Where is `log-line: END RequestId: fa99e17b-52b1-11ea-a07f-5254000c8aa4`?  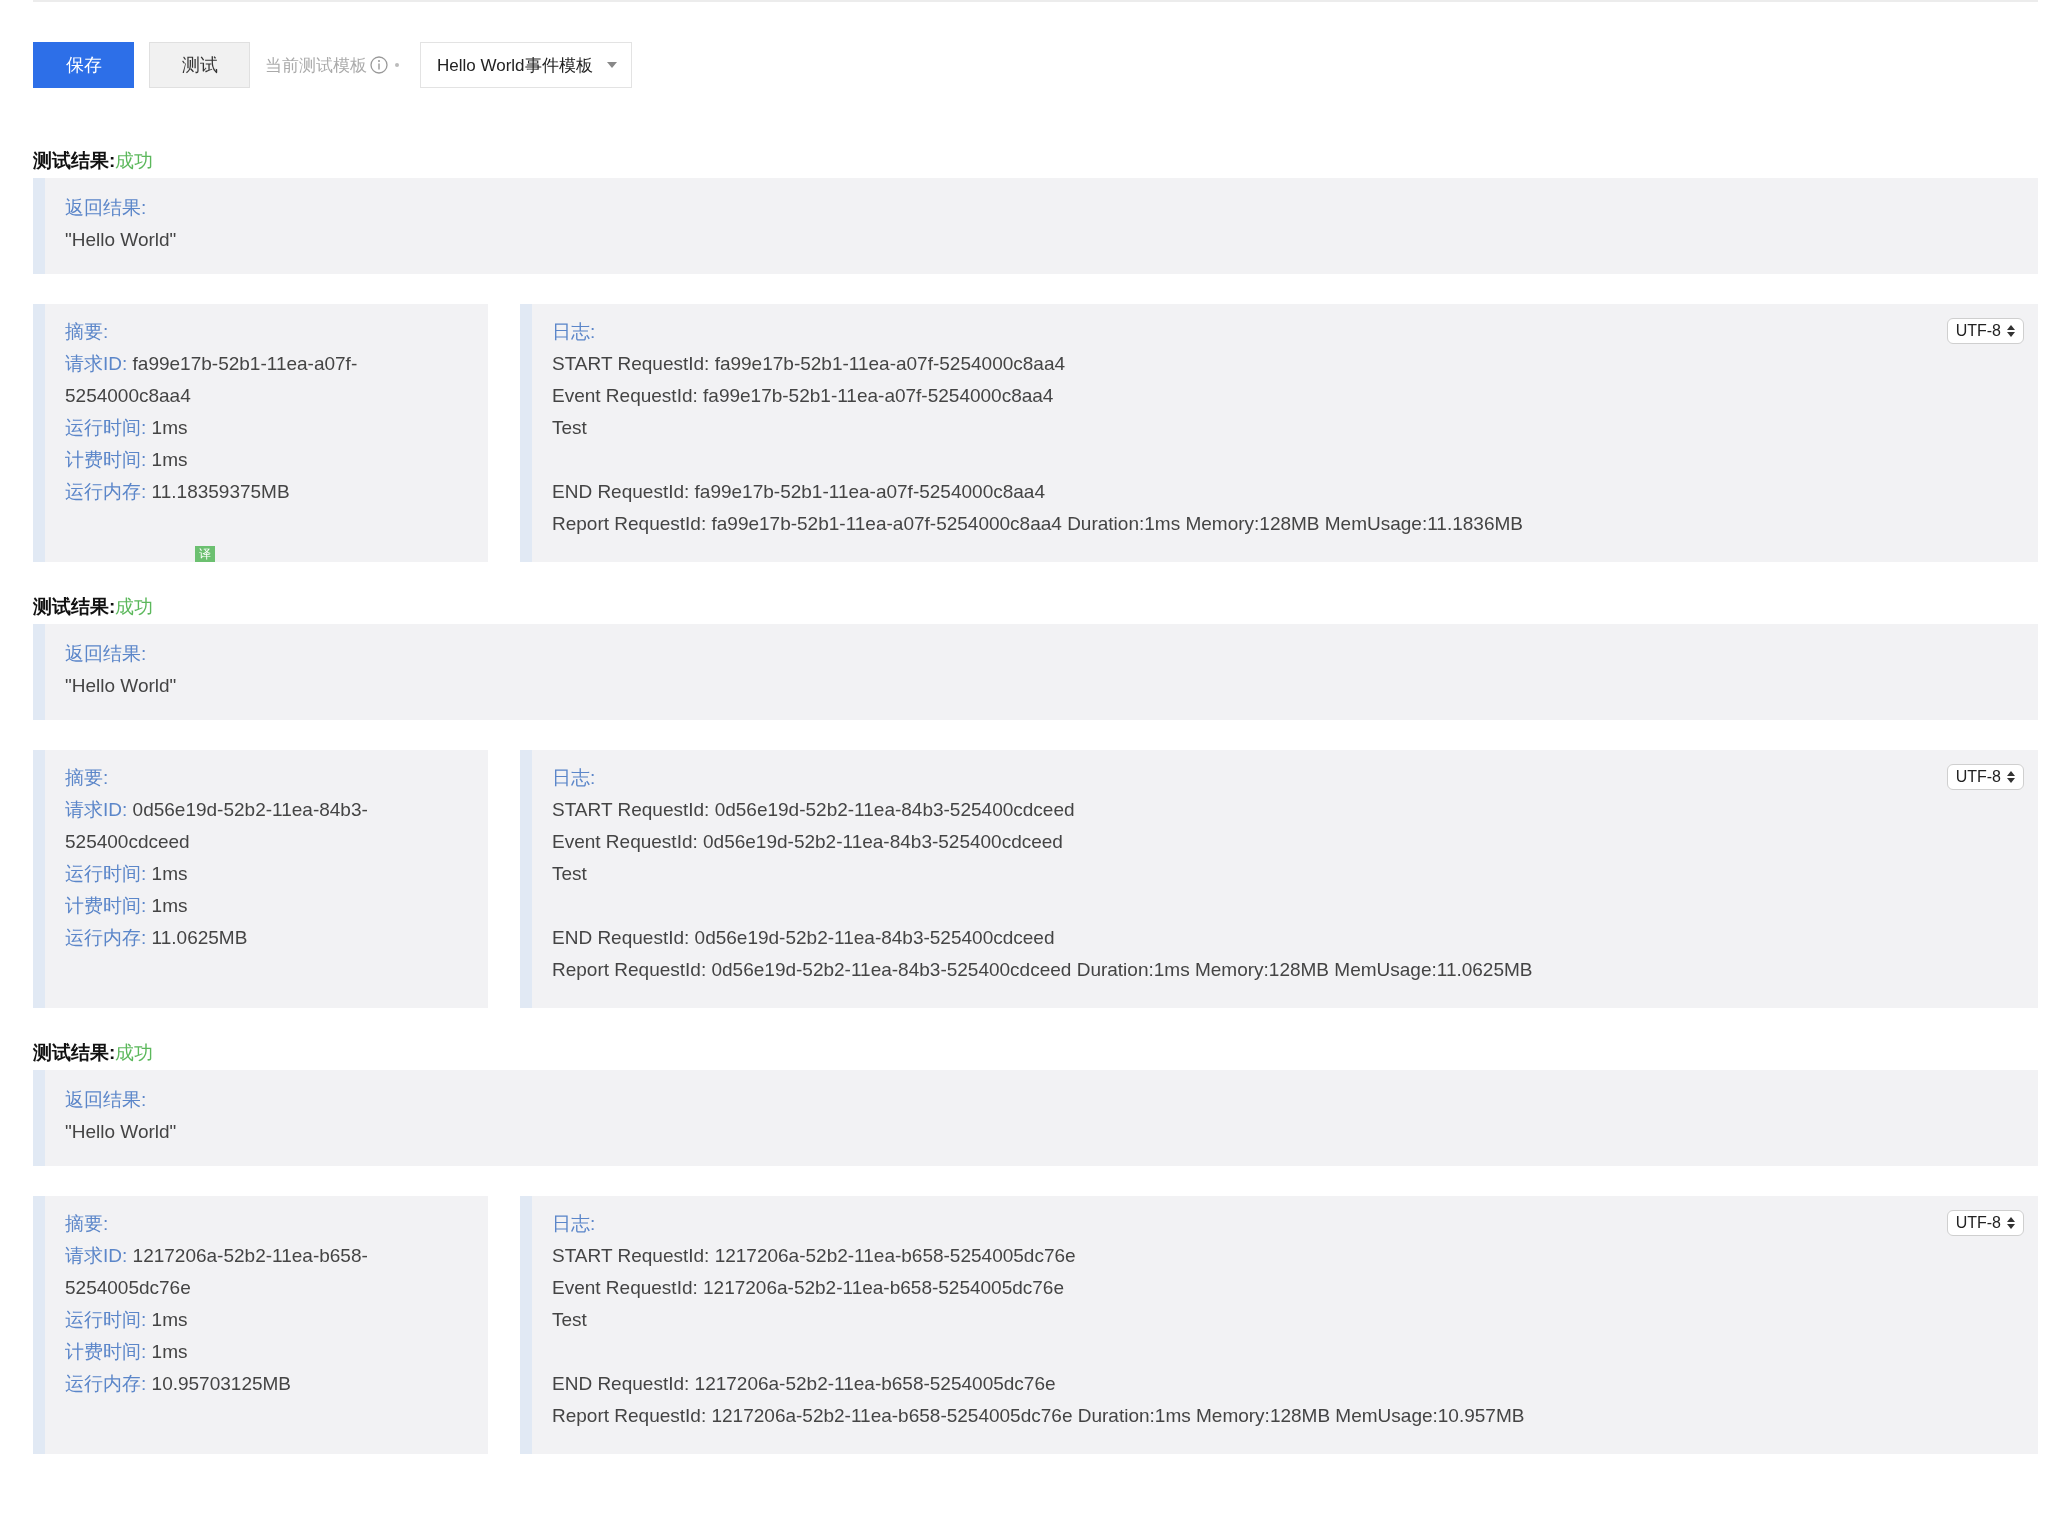
log-line: END RequestId: fa99e17b-52b1-11ea-a07f-5254000c8aa4 is located at coordinates (799, 492).